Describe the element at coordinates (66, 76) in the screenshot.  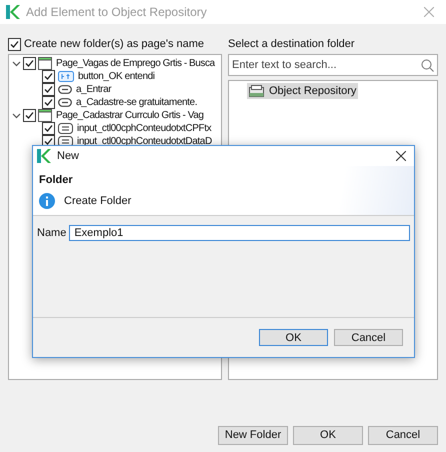
I see `button-icon` at that location.